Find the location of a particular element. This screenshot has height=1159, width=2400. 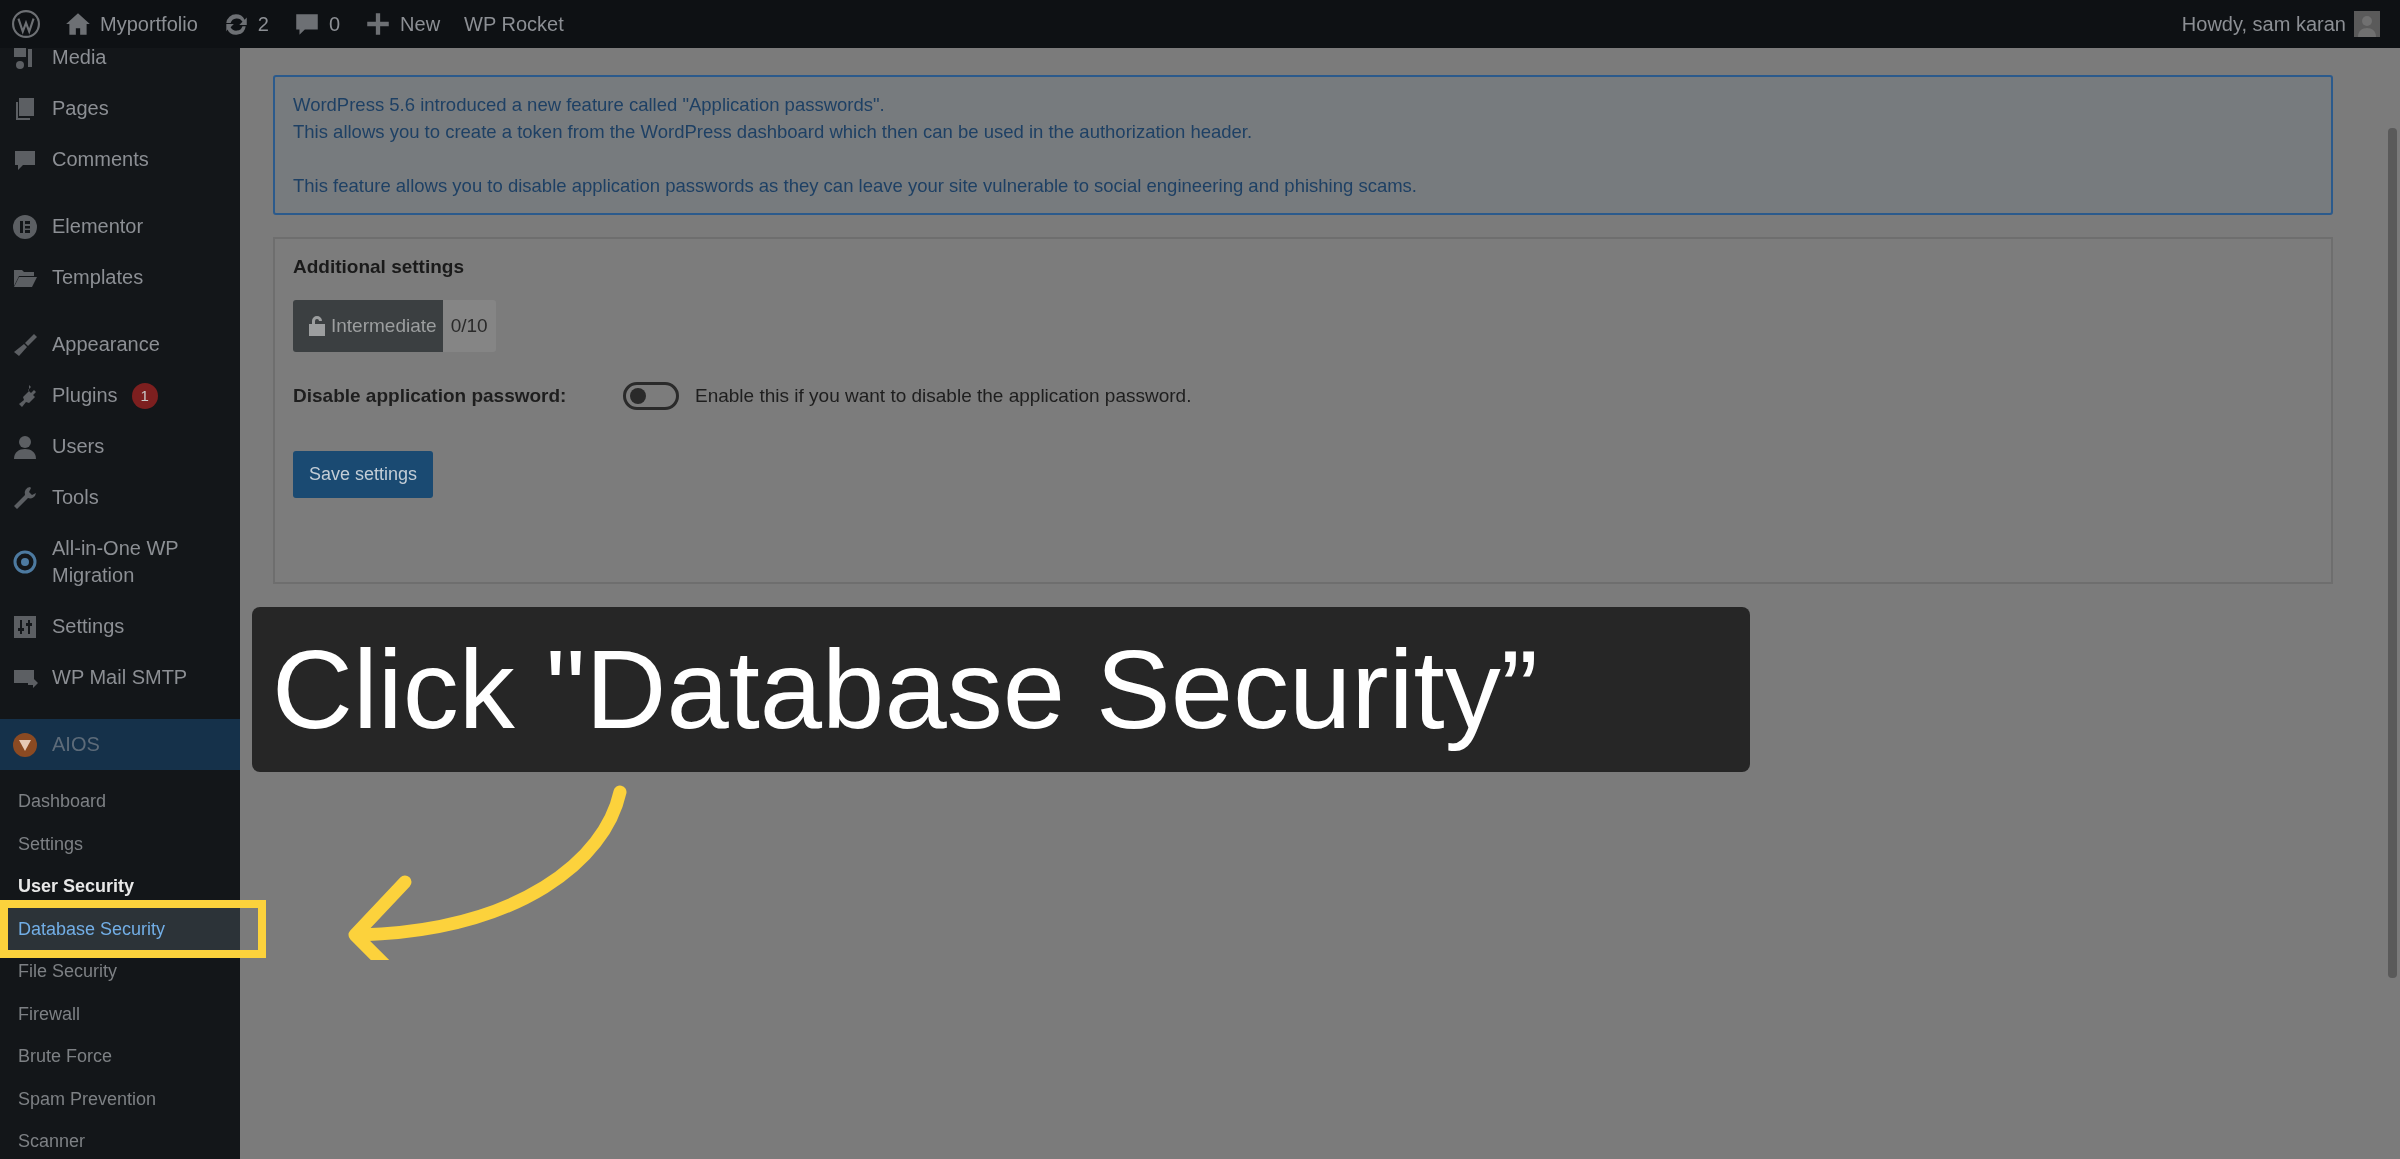

caption-tooltip: Click "Database Security” is located at coordinates (1001, 689).